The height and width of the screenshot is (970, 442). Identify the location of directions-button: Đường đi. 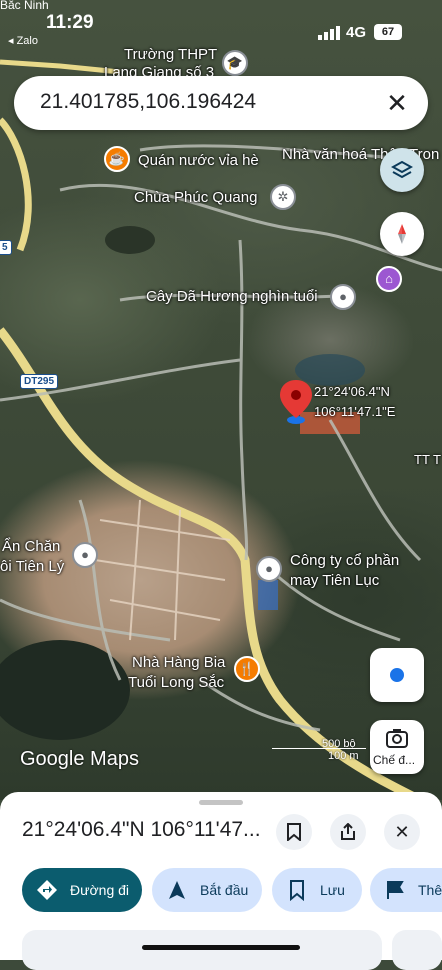
(82, 890).